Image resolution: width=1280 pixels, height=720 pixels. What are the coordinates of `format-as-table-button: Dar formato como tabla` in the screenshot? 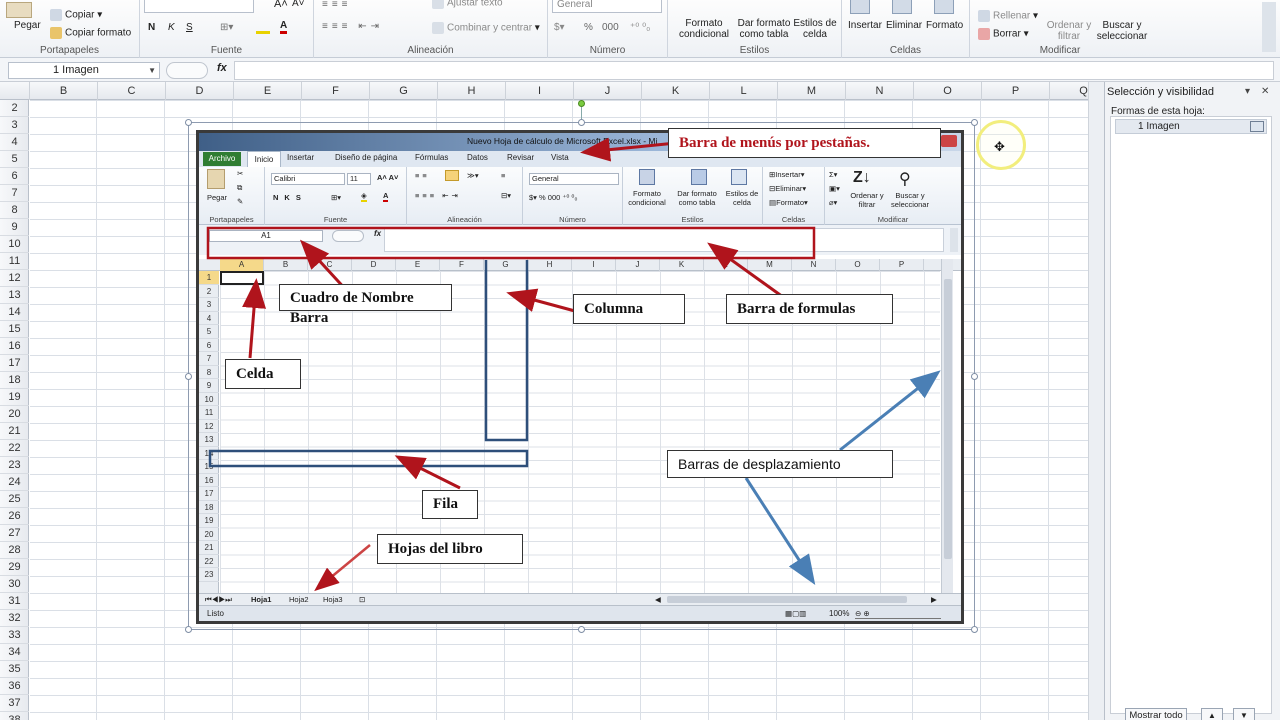 It's located at (764, 29).